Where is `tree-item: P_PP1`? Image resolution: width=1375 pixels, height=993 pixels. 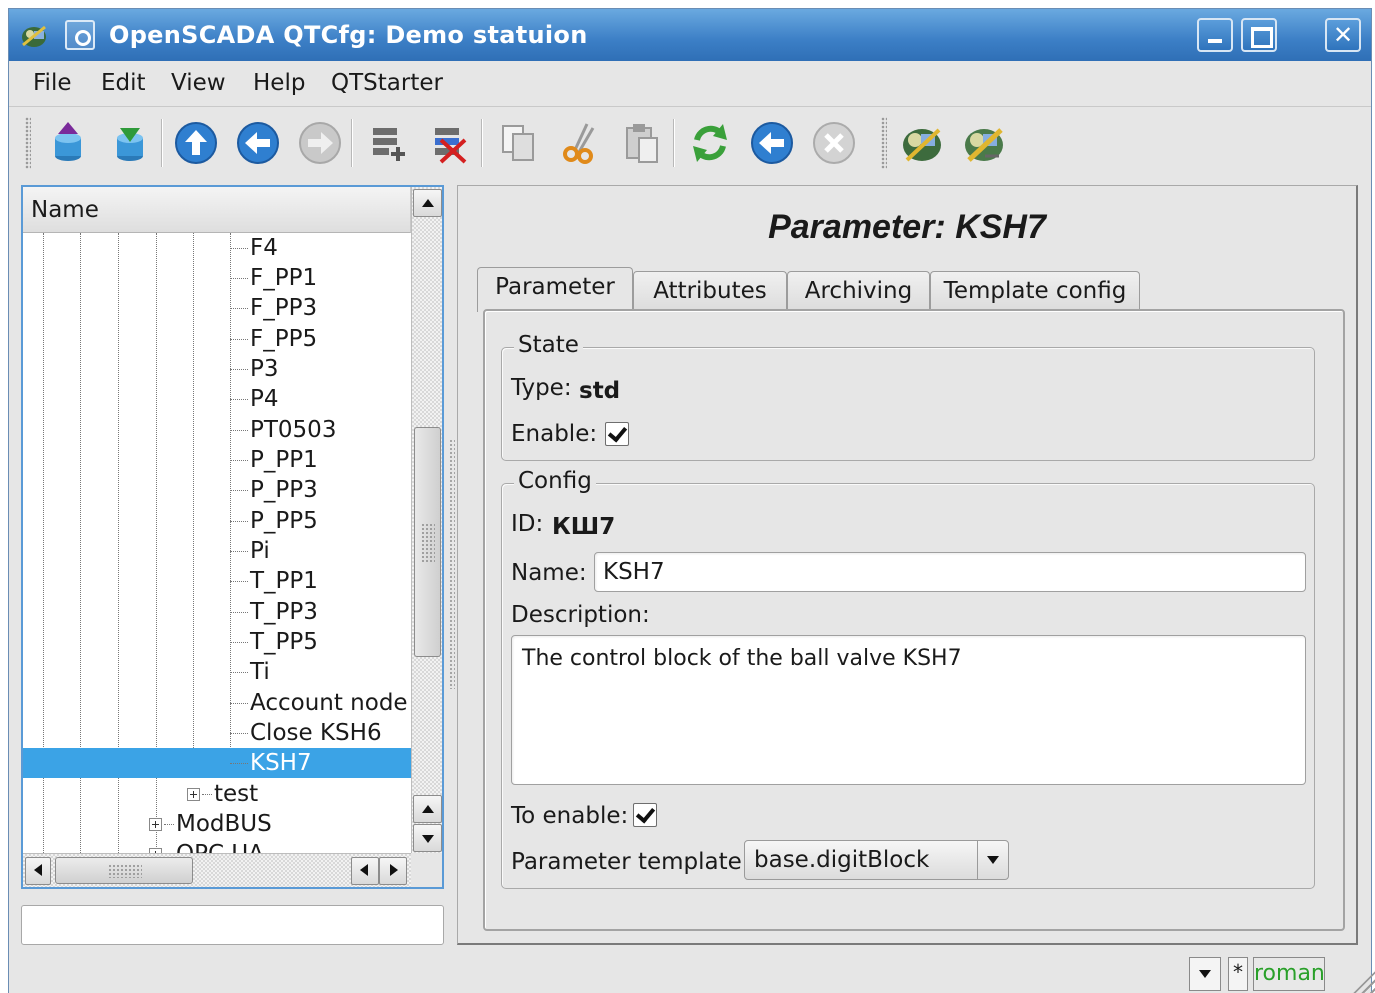 tree-item: P_PP1 is located at coordinates (274, 460).